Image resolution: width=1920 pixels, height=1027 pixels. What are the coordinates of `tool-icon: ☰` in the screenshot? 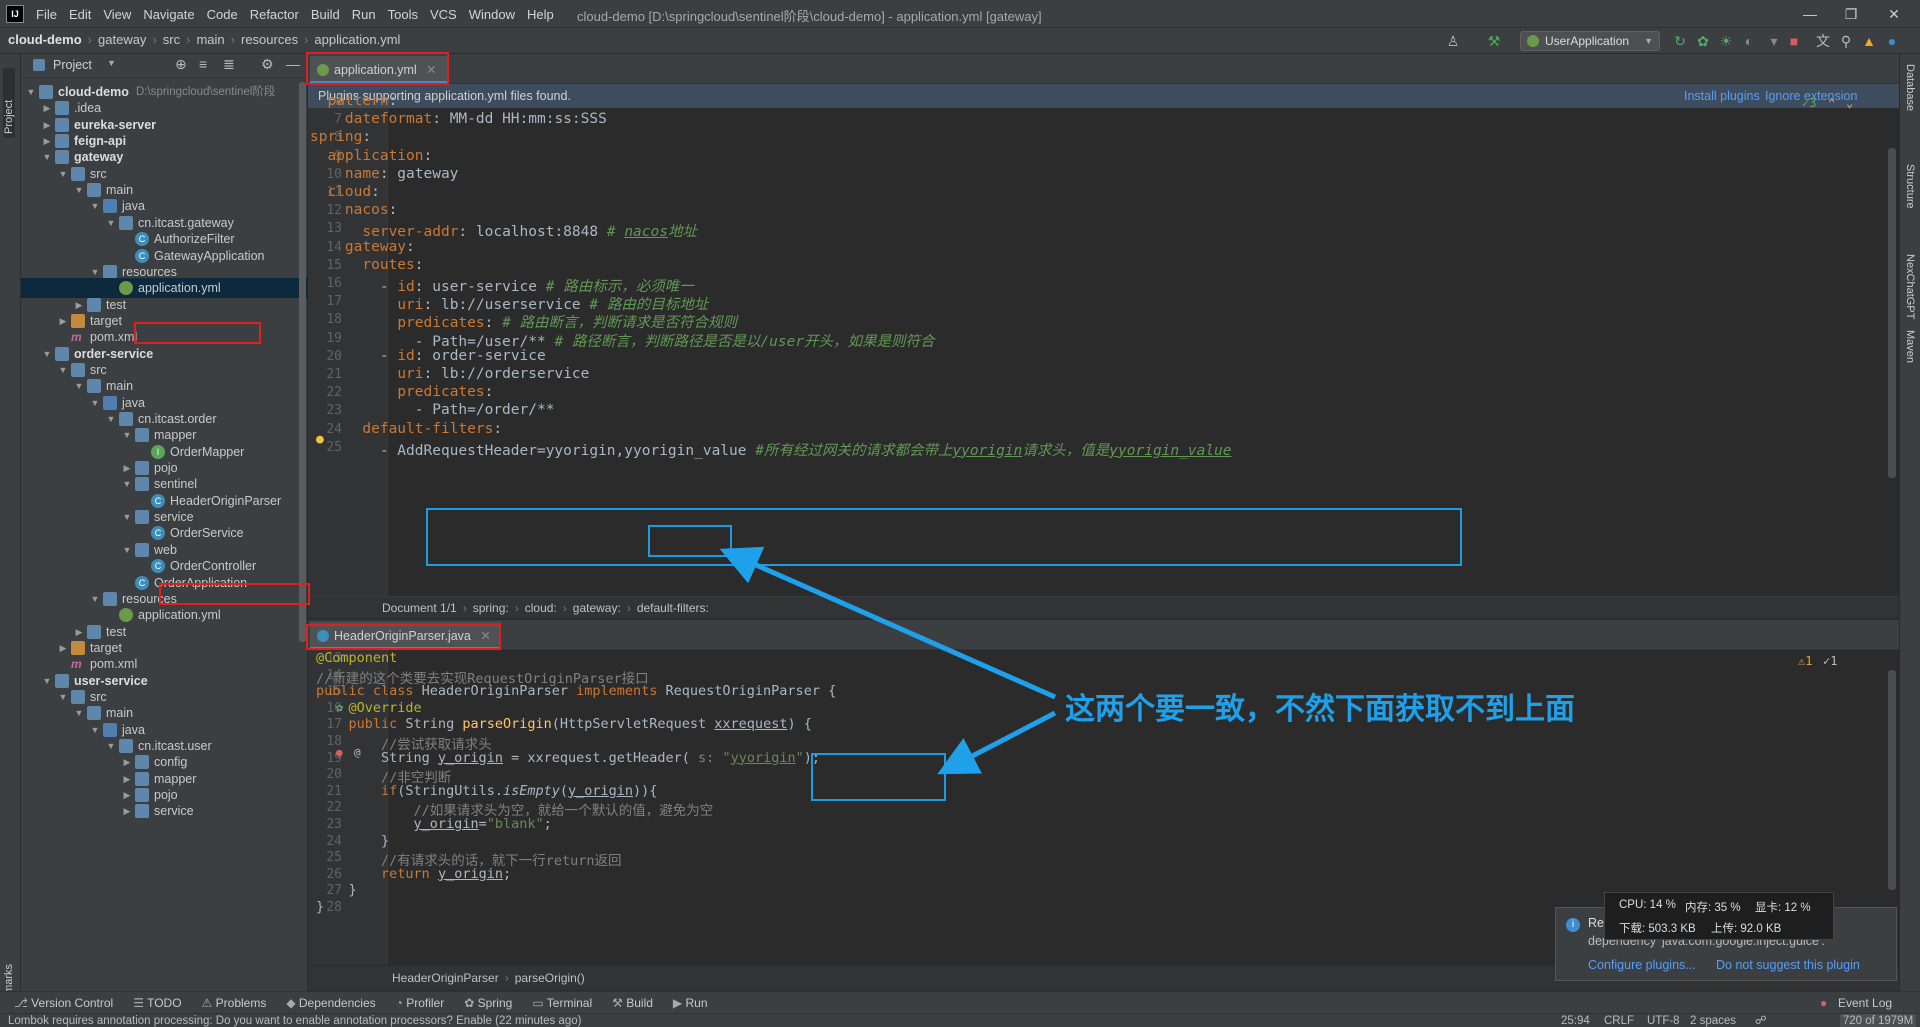 It's located at (140, 1003).